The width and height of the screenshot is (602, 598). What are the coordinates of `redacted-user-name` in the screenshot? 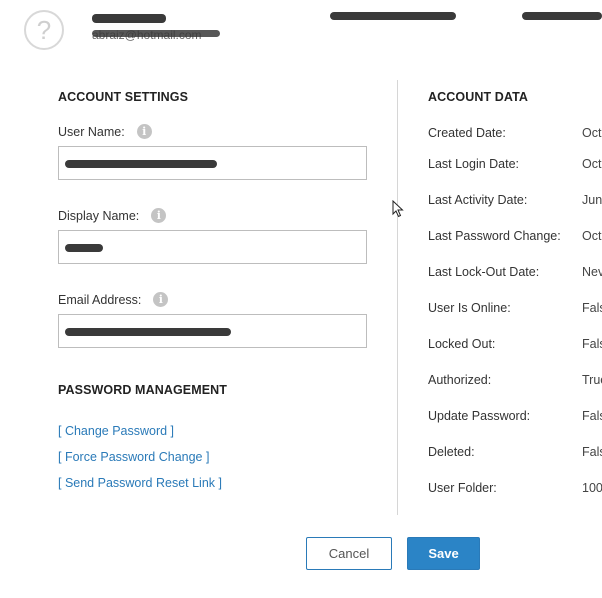 It's located at (129, 18).